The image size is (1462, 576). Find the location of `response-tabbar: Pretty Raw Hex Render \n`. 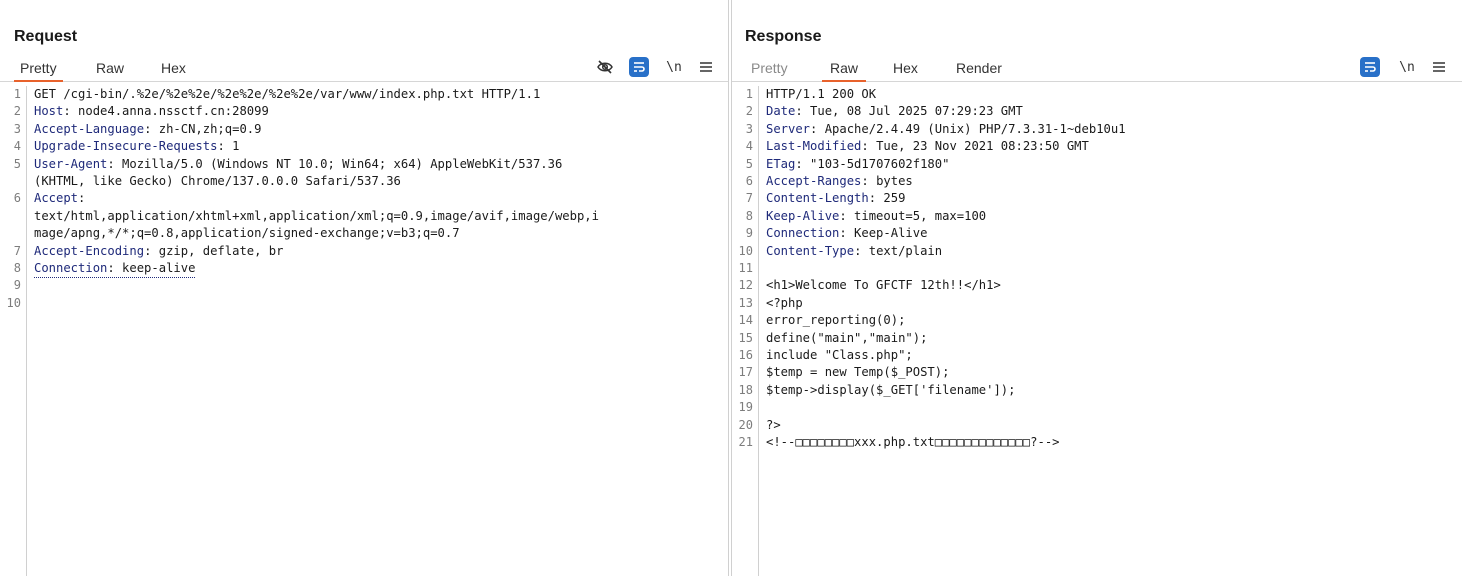

response-tabbar: Pretty Raw Hex Render \n is located at coordinates (1097, 69).